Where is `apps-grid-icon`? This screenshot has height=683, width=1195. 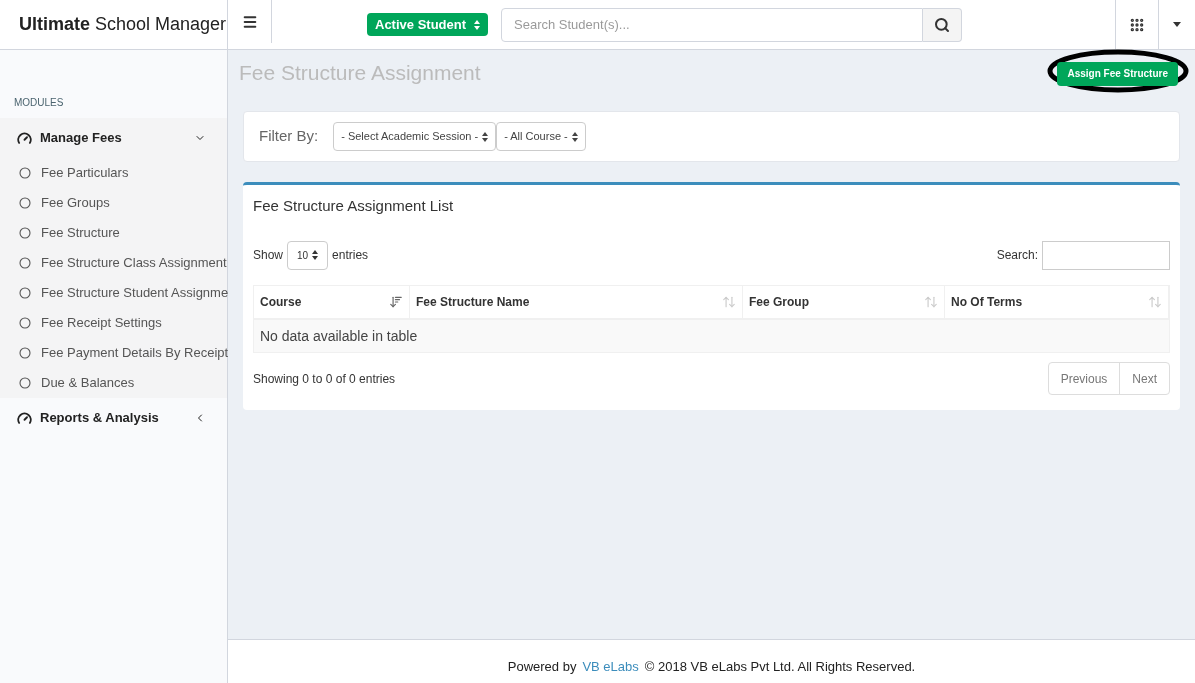 apps-grid-icon is located at coordinates (1137, 24).